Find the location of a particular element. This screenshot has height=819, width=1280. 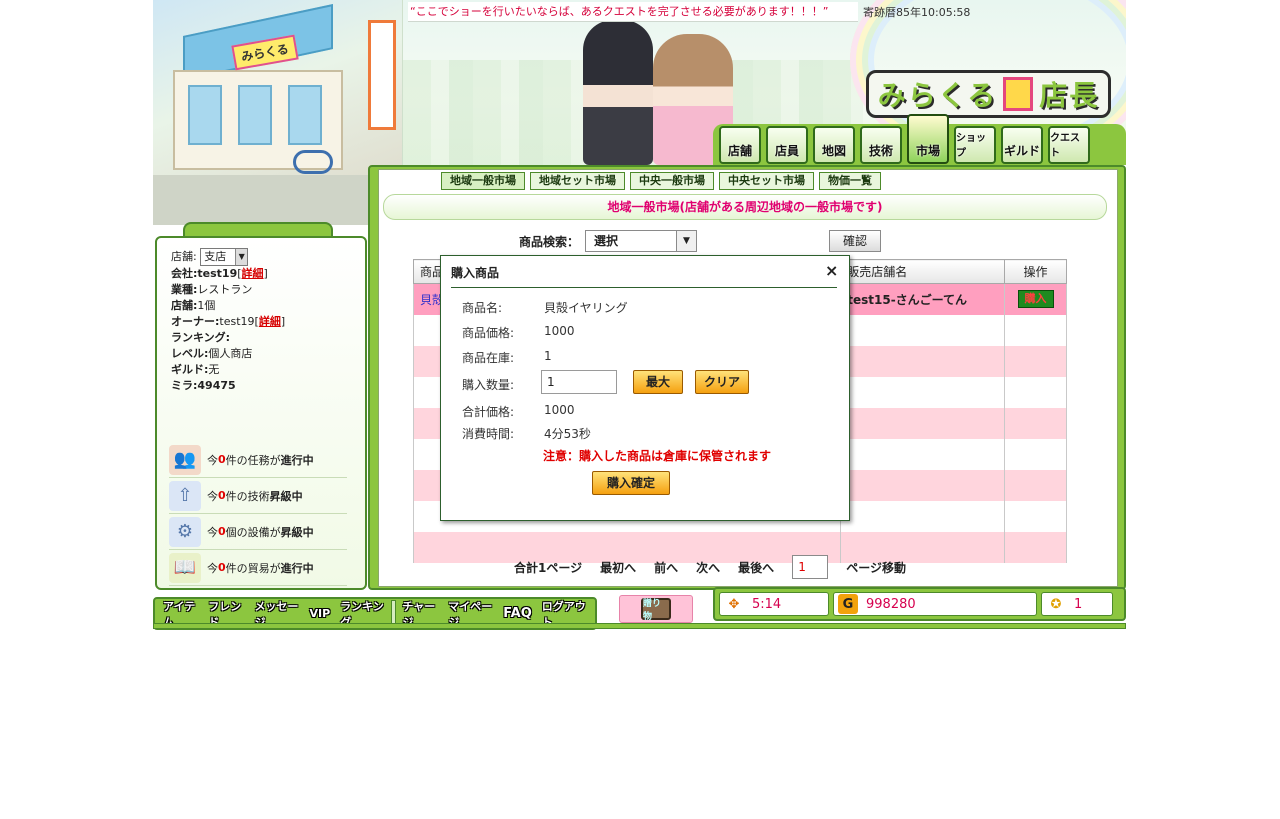

pager-prev-link: 前へ is located at coordinates (666, 567).